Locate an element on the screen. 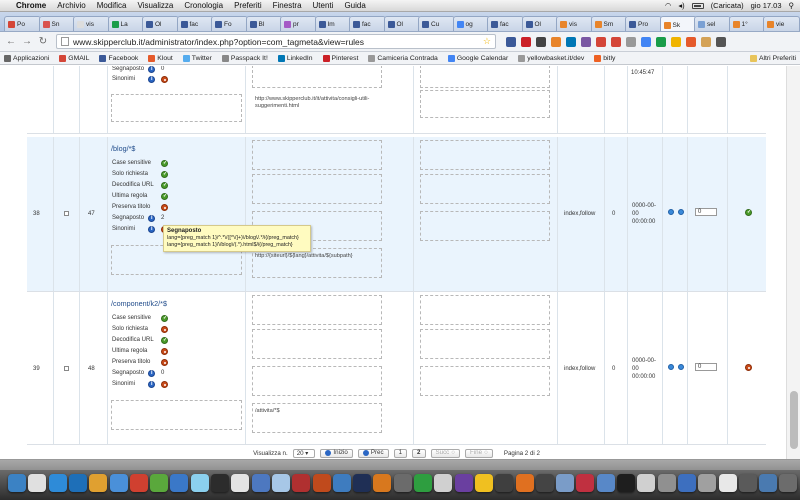 The height and width of the screenshot is (500, 800). search-icon: ⚲ is located at coordinates (792, 5).